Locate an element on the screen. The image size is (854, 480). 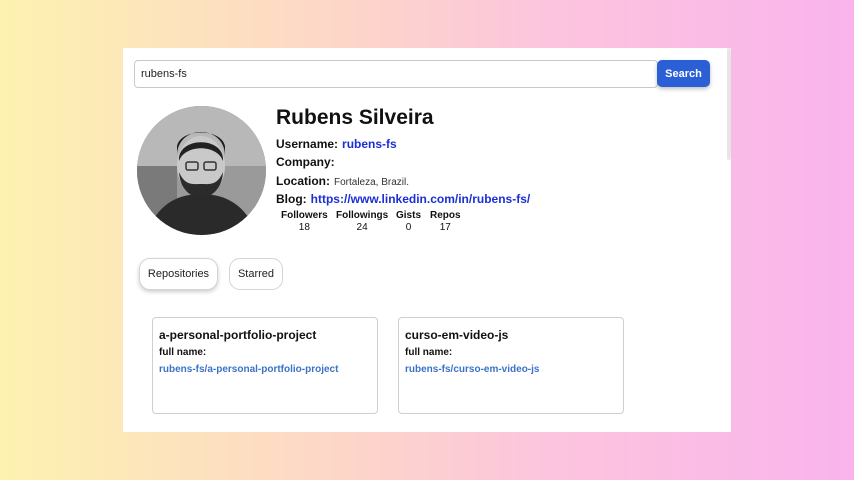
stat-repos: Repos 17 is located at coordinates (445, 221).